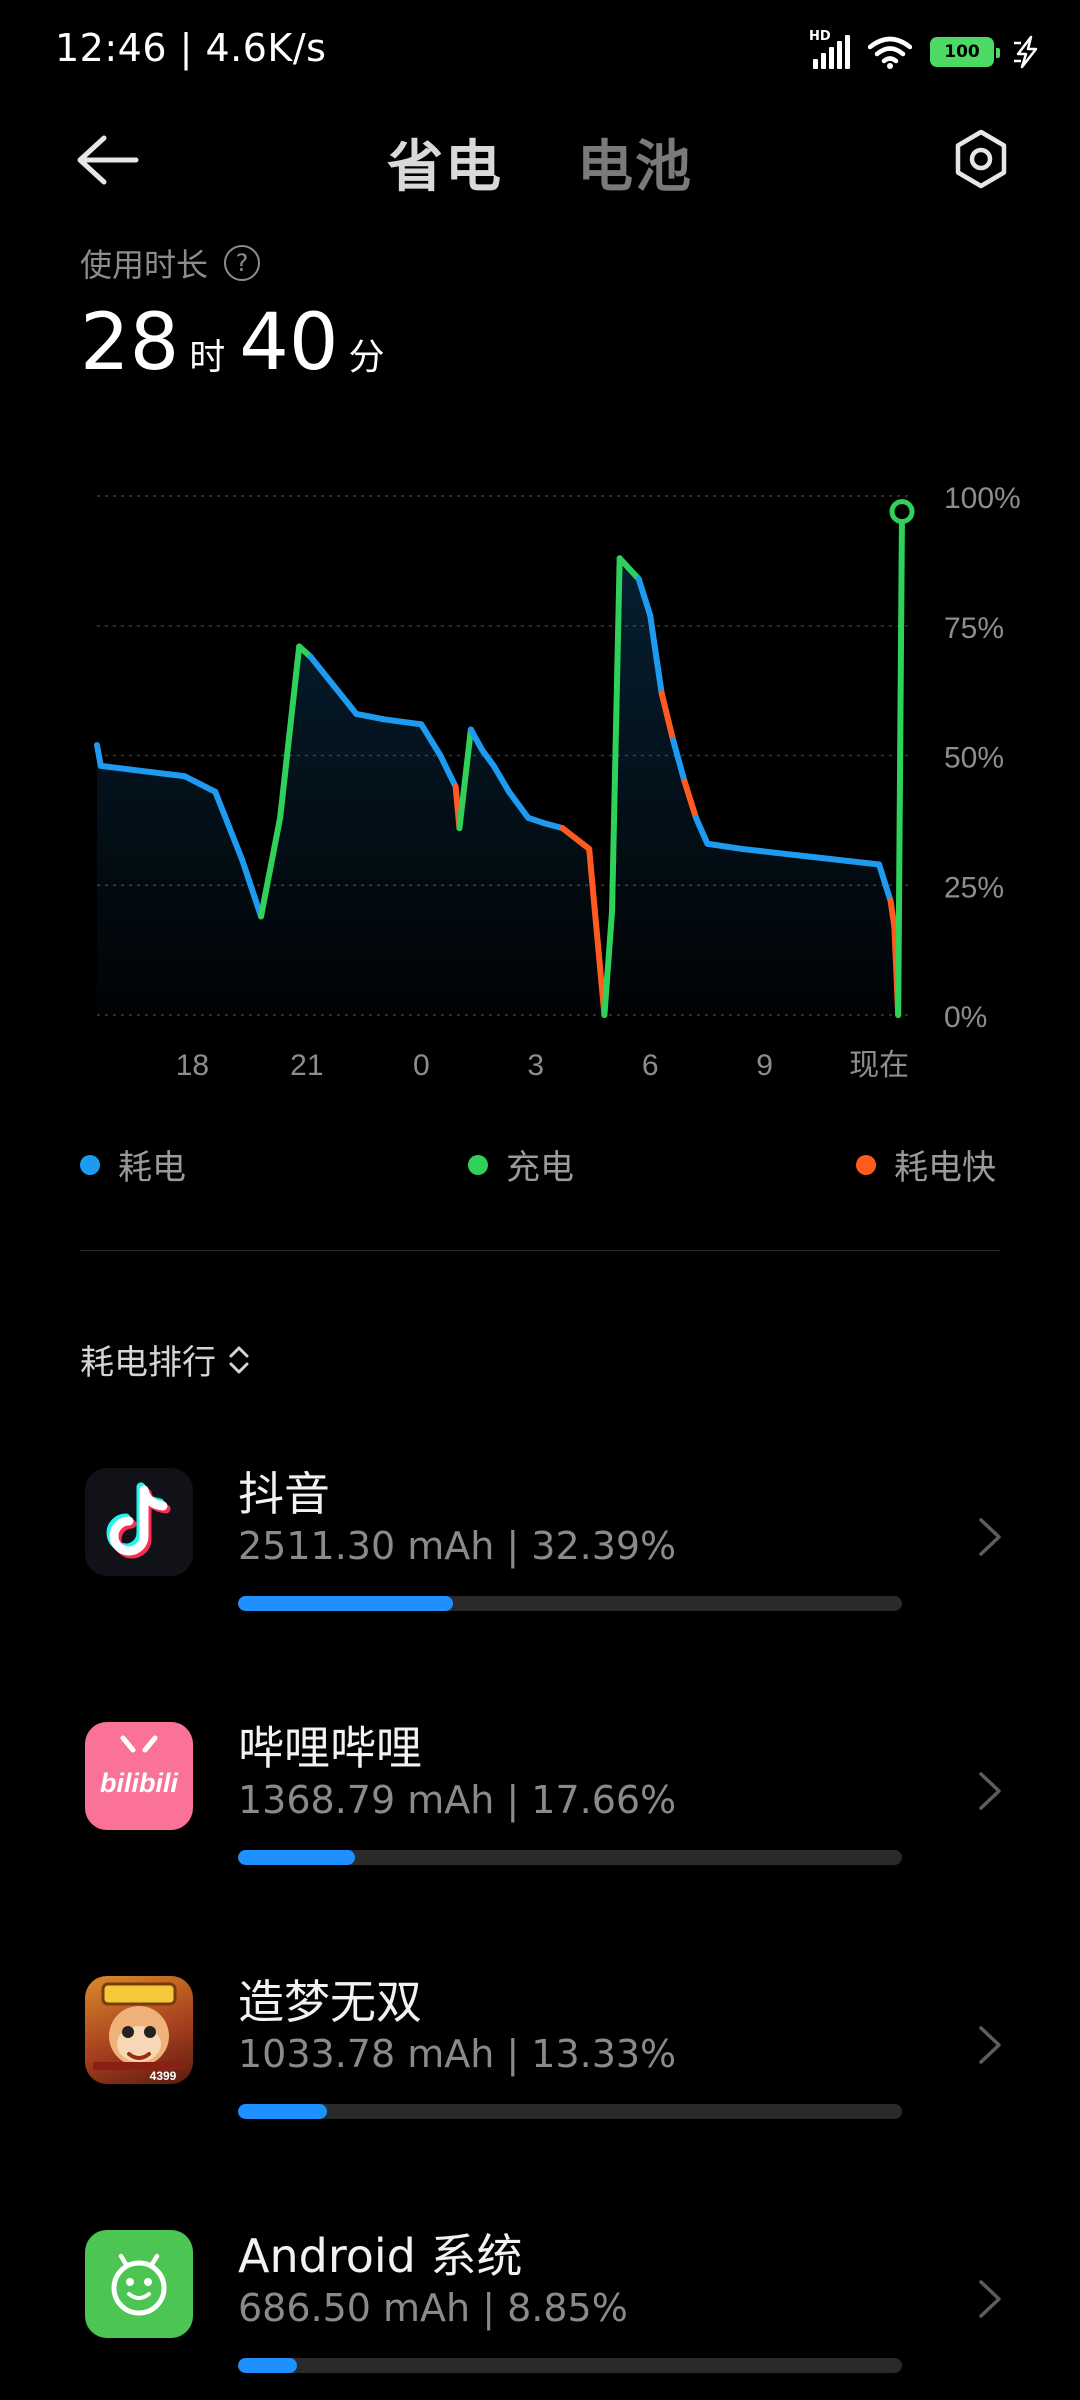 This screenshot has height=2400, width=1080. Describe the element at coordinates (289, 343) in the screenshot. I see `usage-minutes: 40` at that location.